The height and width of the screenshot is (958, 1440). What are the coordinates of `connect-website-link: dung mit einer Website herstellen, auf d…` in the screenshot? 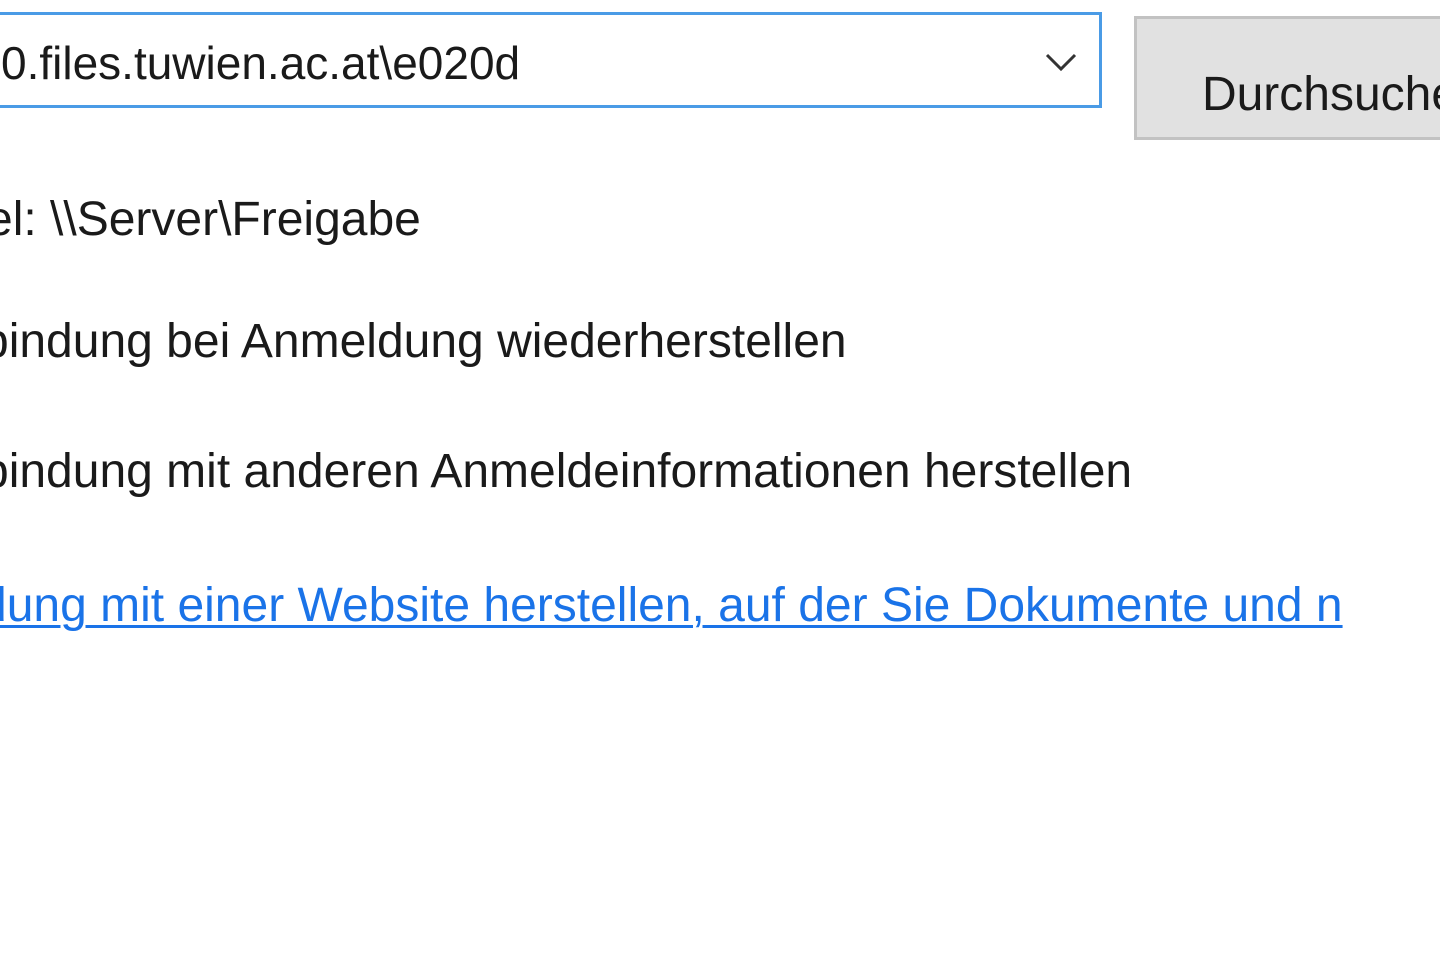 It's located at (720, 606).